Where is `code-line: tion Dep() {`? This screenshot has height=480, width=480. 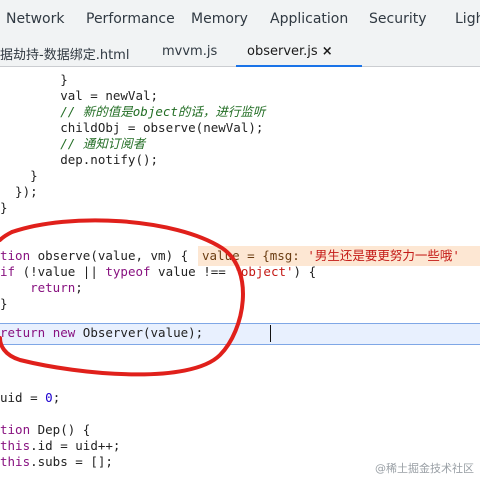
code-line: tion Dep() { is located at coordinates (45, 429).